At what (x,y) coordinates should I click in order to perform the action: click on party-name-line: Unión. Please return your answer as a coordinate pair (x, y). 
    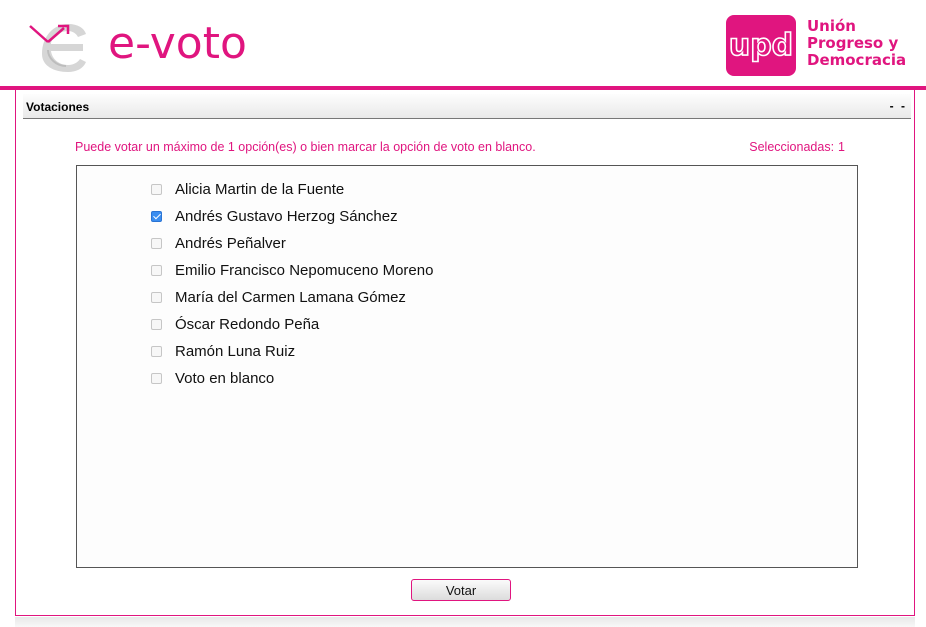
    Looking at the image, I should click on (831, 26).